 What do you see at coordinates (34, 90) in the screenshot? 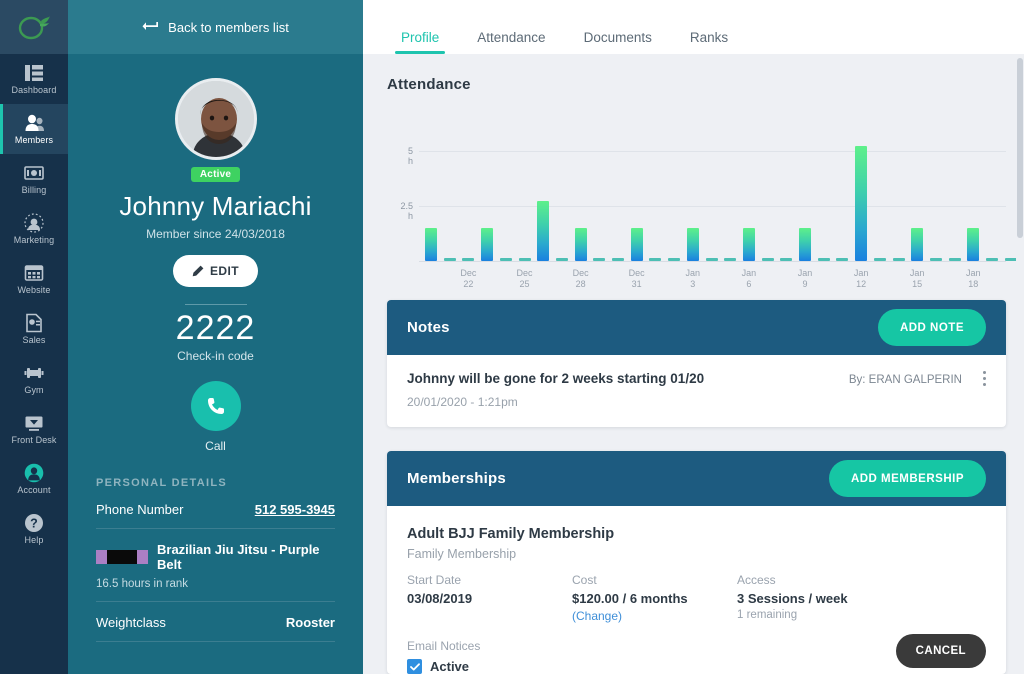
I see `sidebar-item-label: Dashboard` at bounding box center [34, 90].